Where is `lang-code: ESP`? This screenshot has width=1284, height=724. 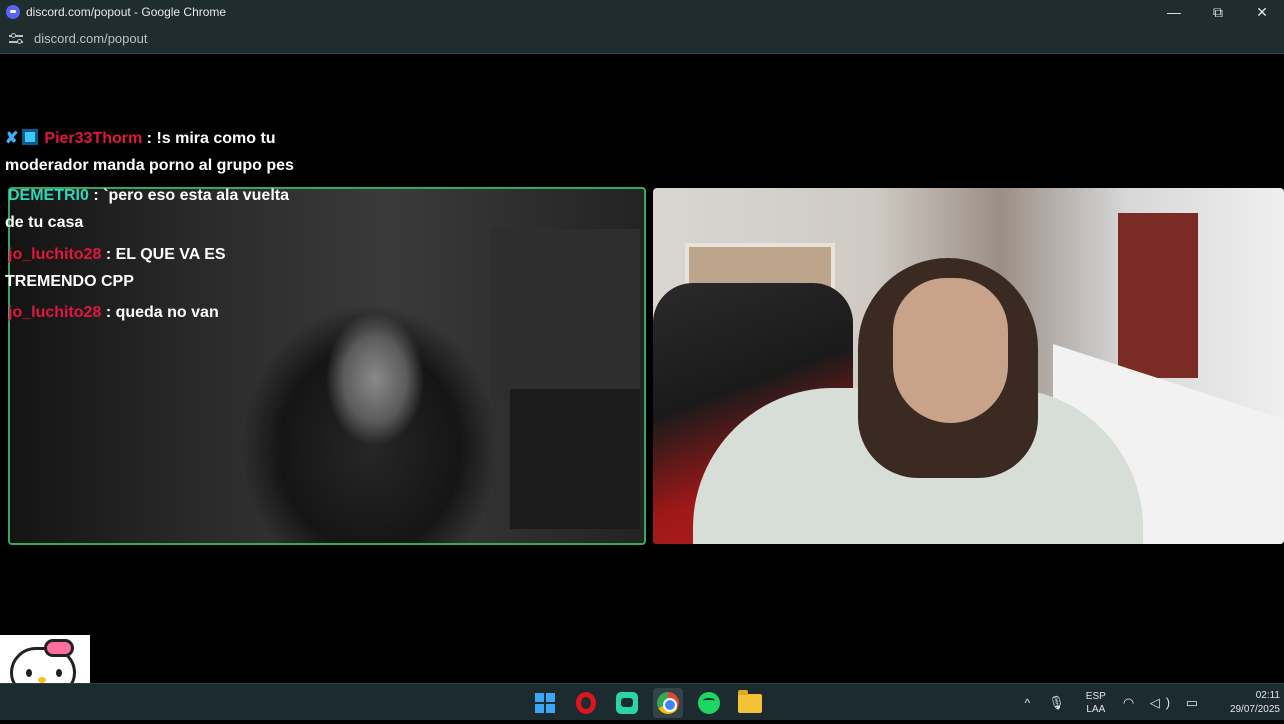 lang-code: ESP is located at coordinates (1095, 696).